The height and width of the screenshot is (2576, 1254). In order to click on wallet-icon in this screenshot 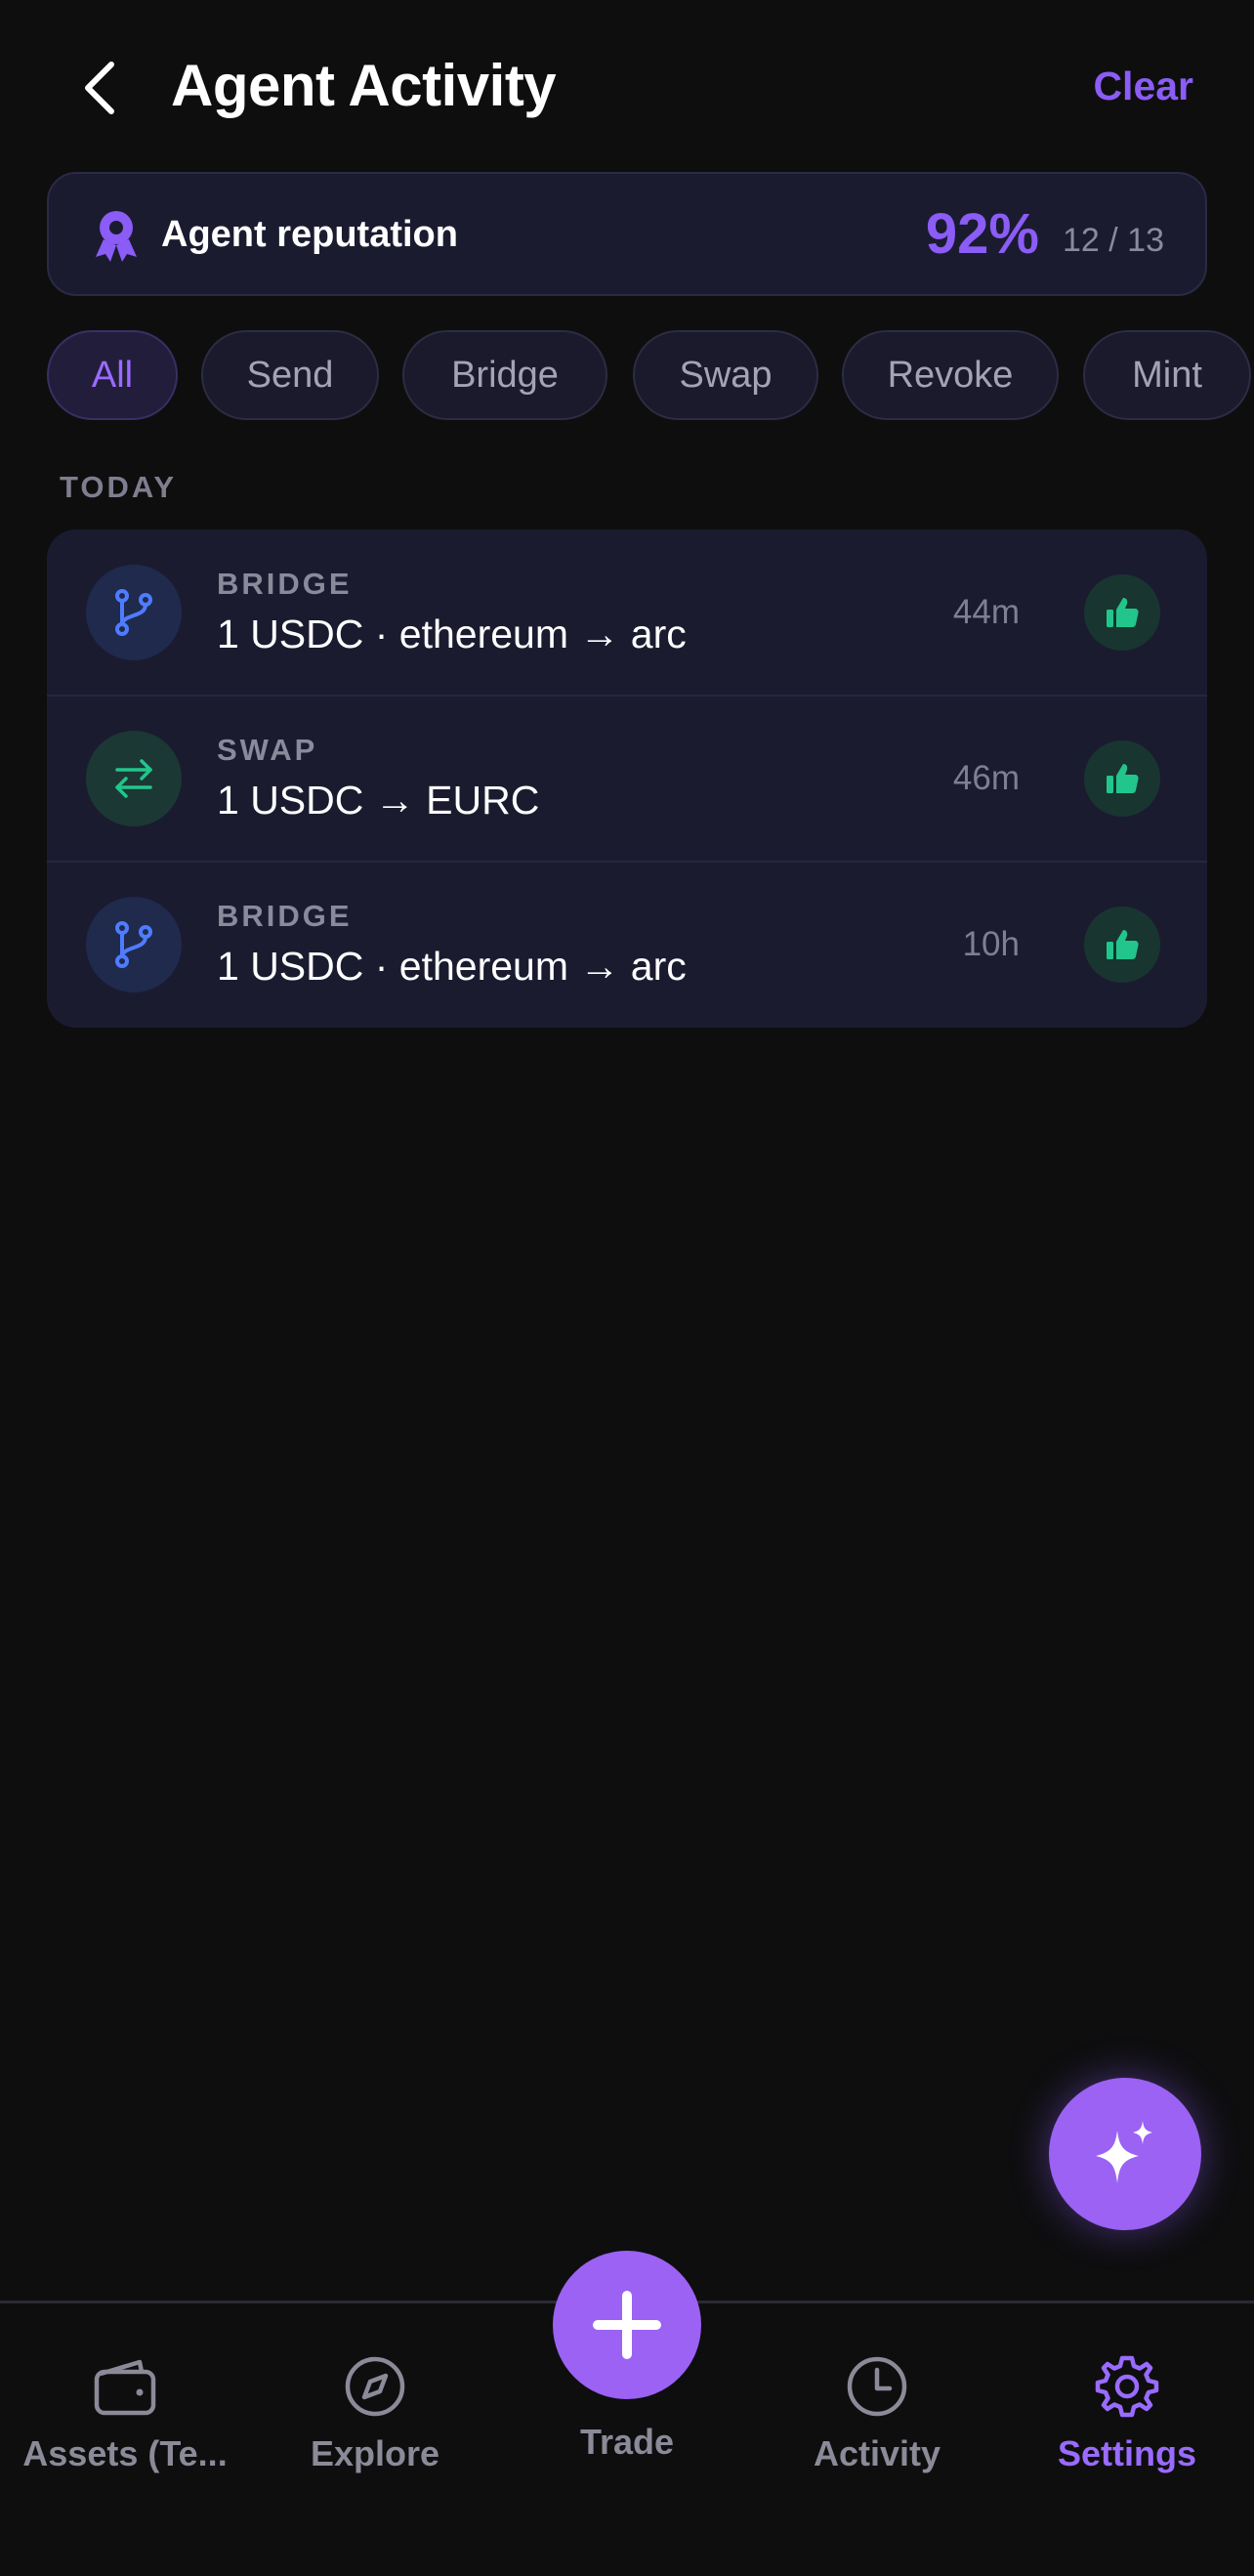, I will do `click(125, 2387)`.